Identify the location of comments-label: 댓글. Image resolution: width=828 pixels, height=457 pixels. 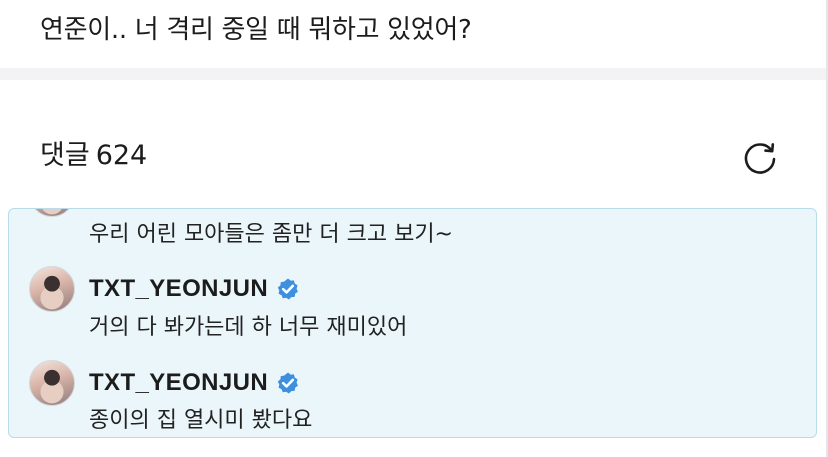
(65, 155).